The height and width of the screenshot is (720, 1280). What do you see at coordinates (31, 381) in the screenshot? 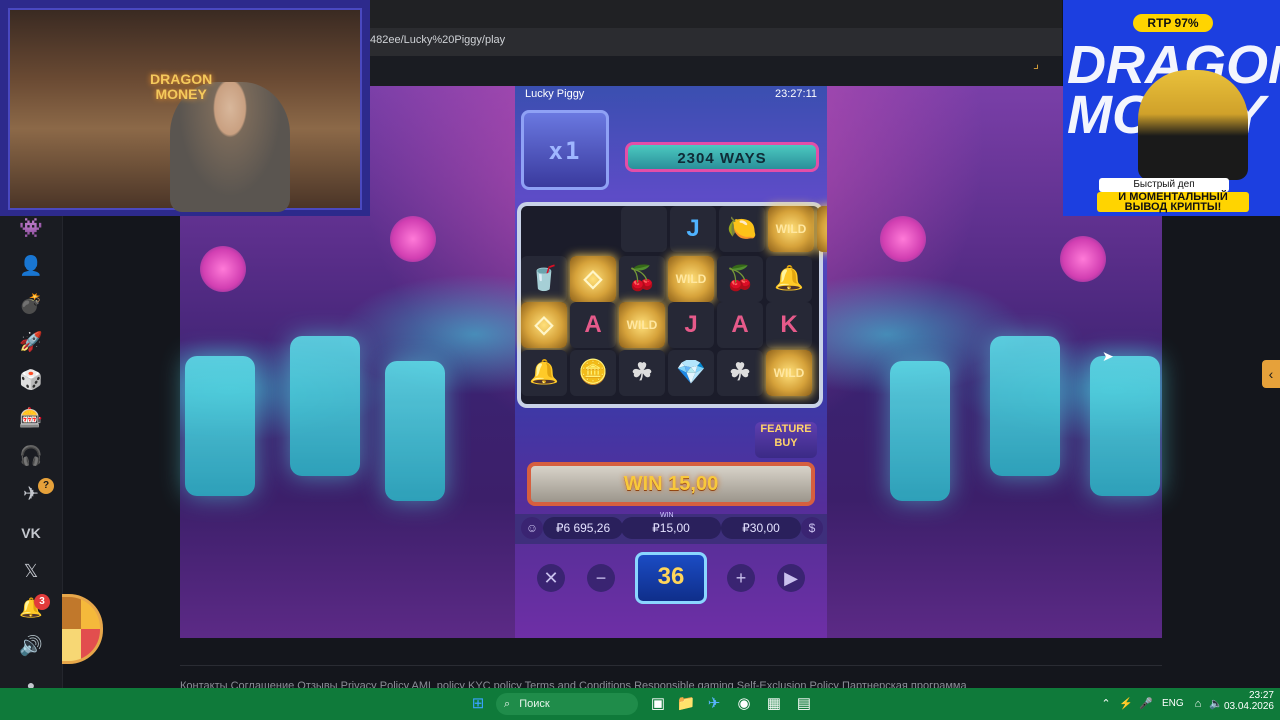
I see `dice-icon: 🎲` at bounding box center [31, 381].